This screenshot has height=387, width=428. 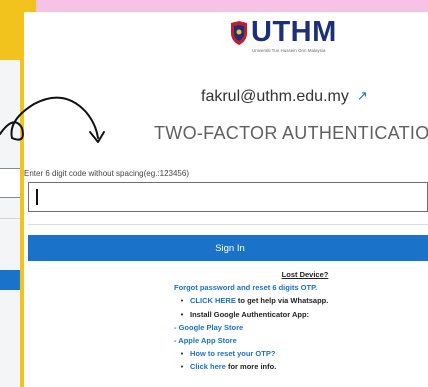 I want to click on list-item: • Install Google Authenticator App:, so click(x=284, y=314).